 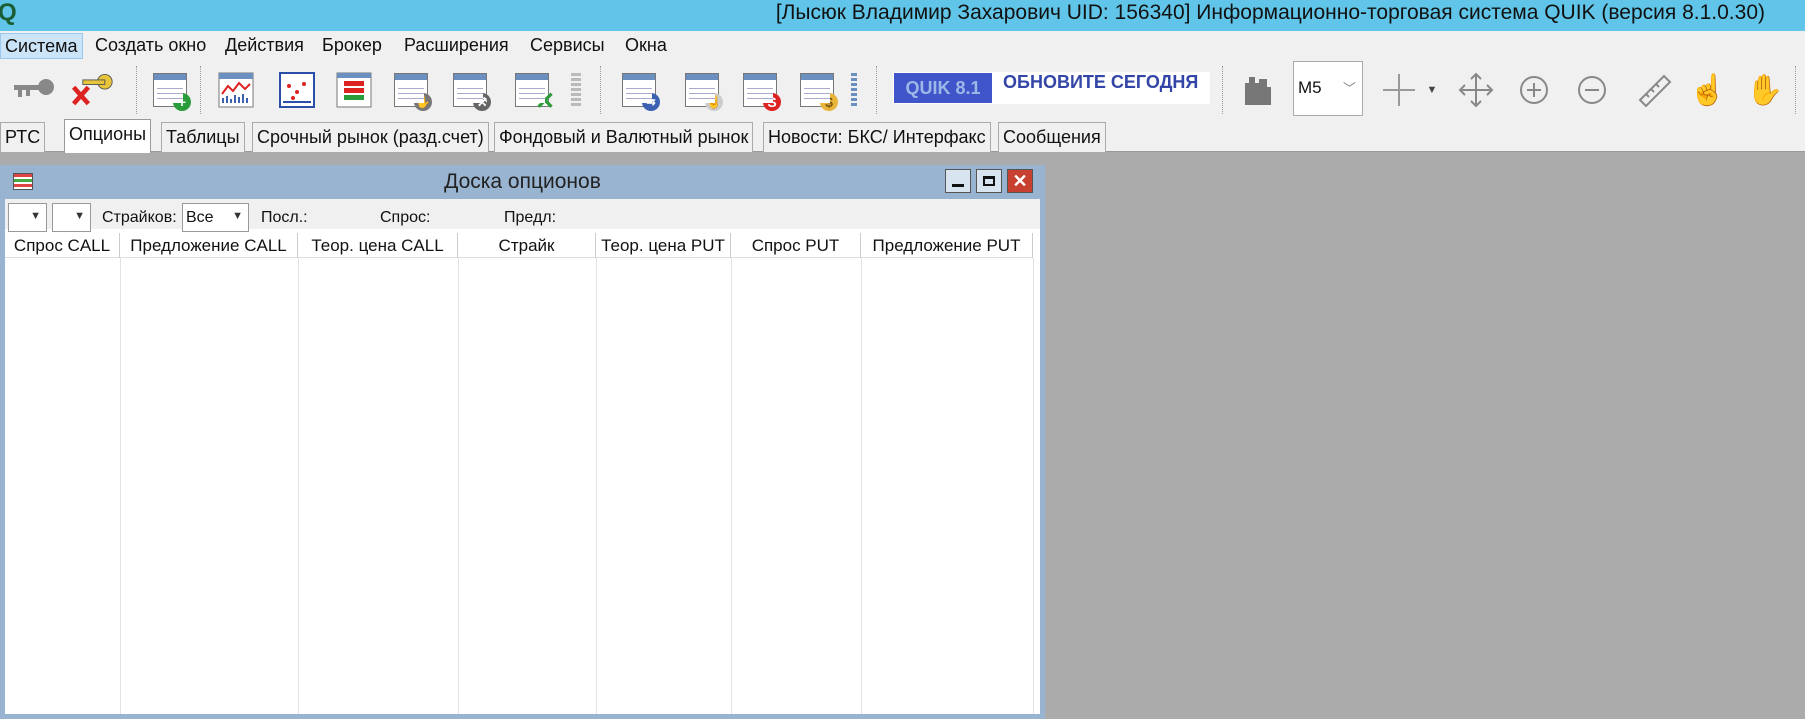 What do you see at coordinates (1592, 90) in the screenshot?
I see `zoom-out-icon` at bounding box center [1592, 90].